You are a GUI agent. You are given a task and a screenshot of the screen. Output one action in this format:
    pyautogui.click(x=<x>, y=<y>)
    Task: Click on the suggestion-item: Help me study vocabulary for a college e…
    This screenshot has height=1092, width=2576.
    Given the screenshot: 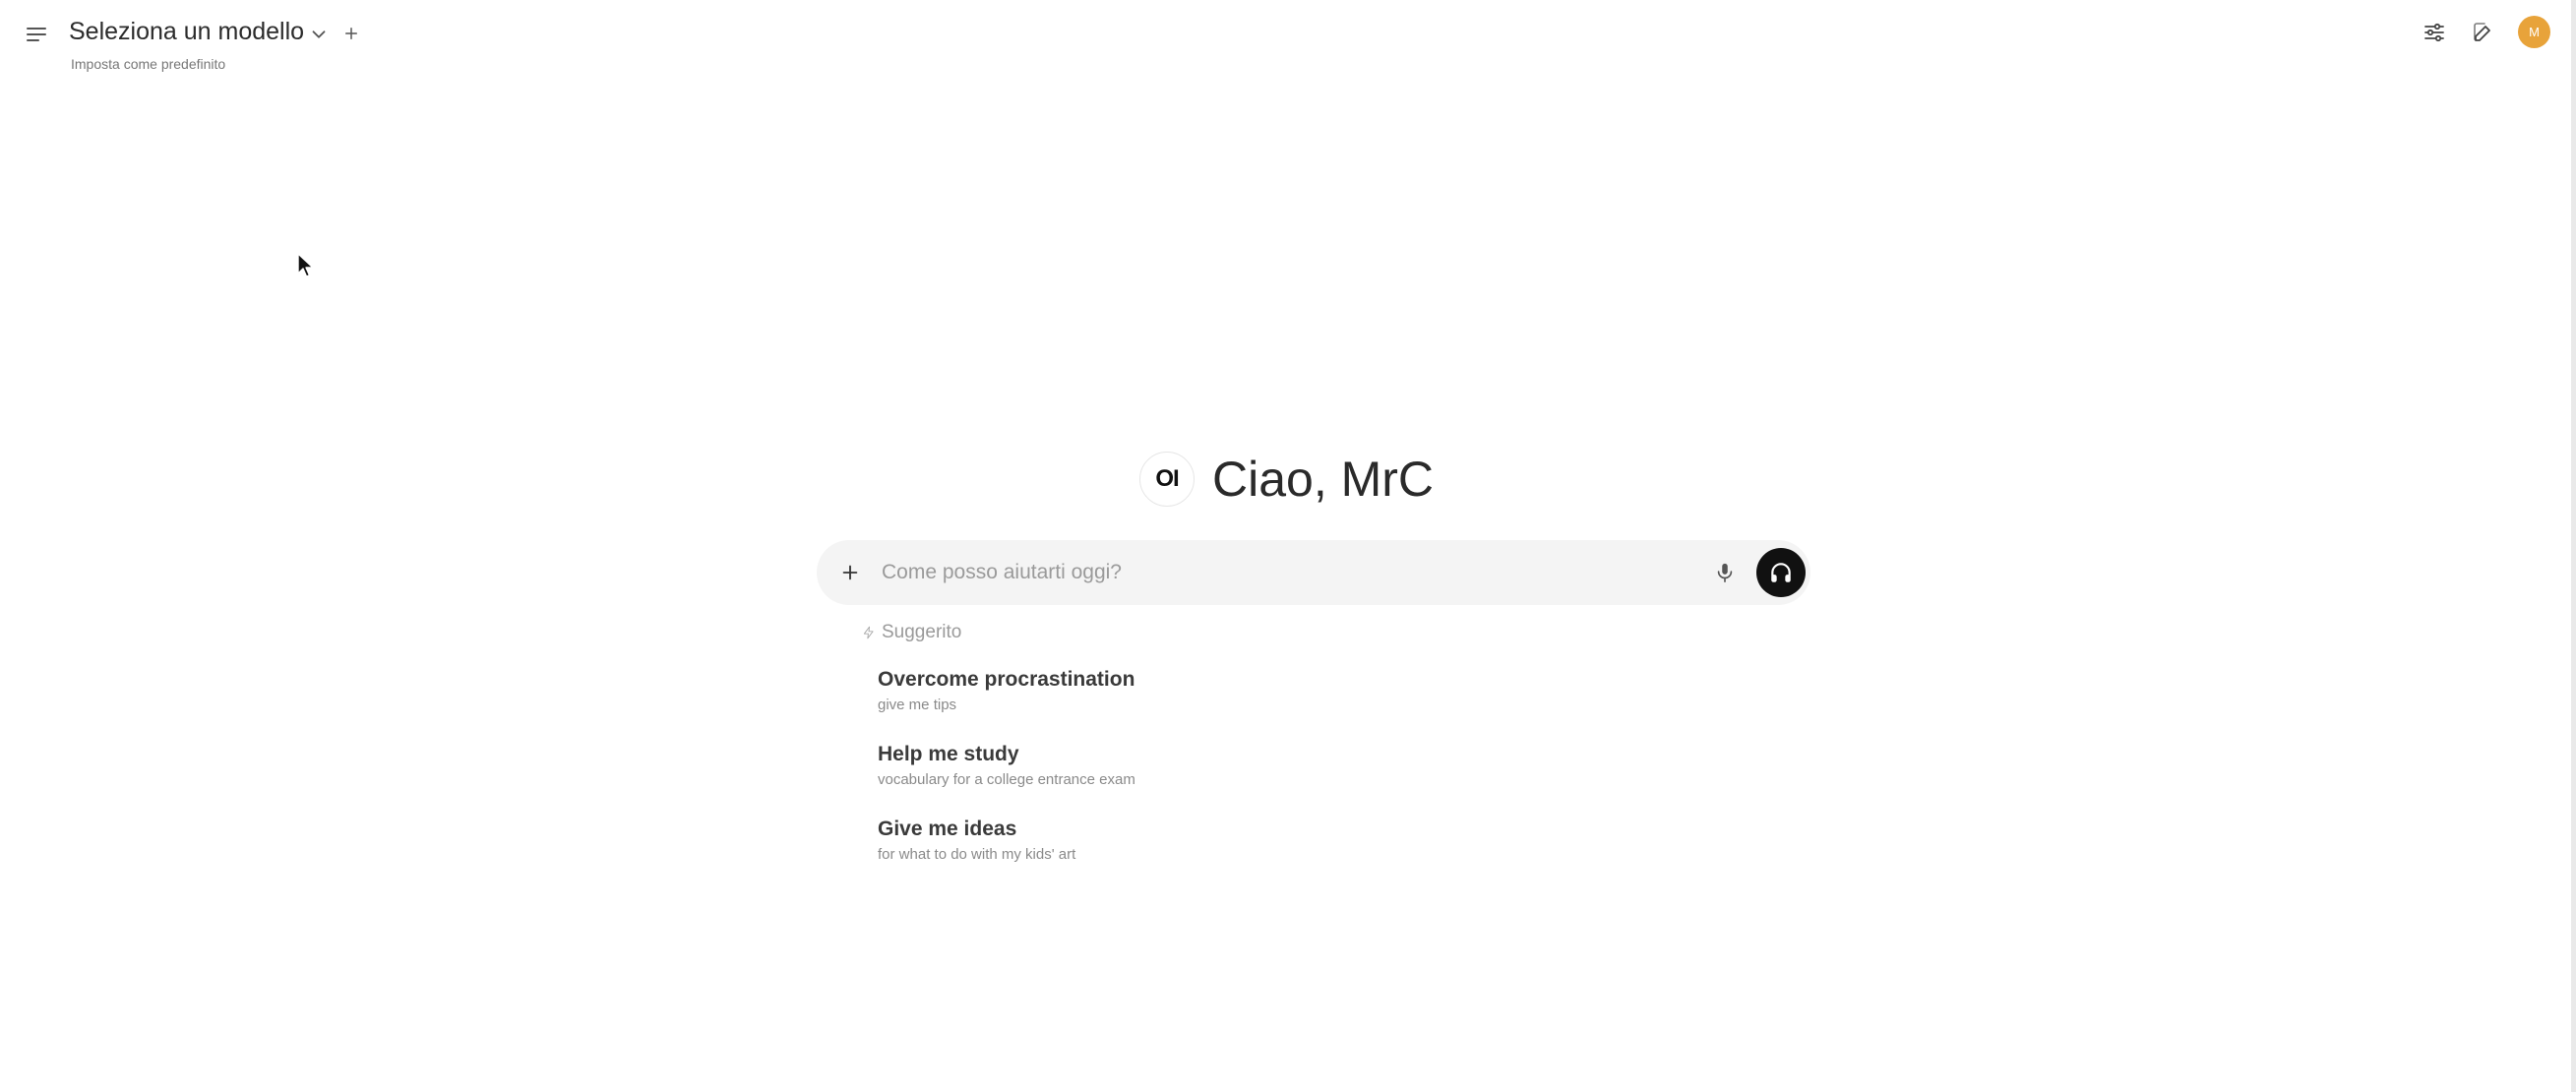 What is the action you would take?
    pyautogui.click(x=1173, y=777)
    